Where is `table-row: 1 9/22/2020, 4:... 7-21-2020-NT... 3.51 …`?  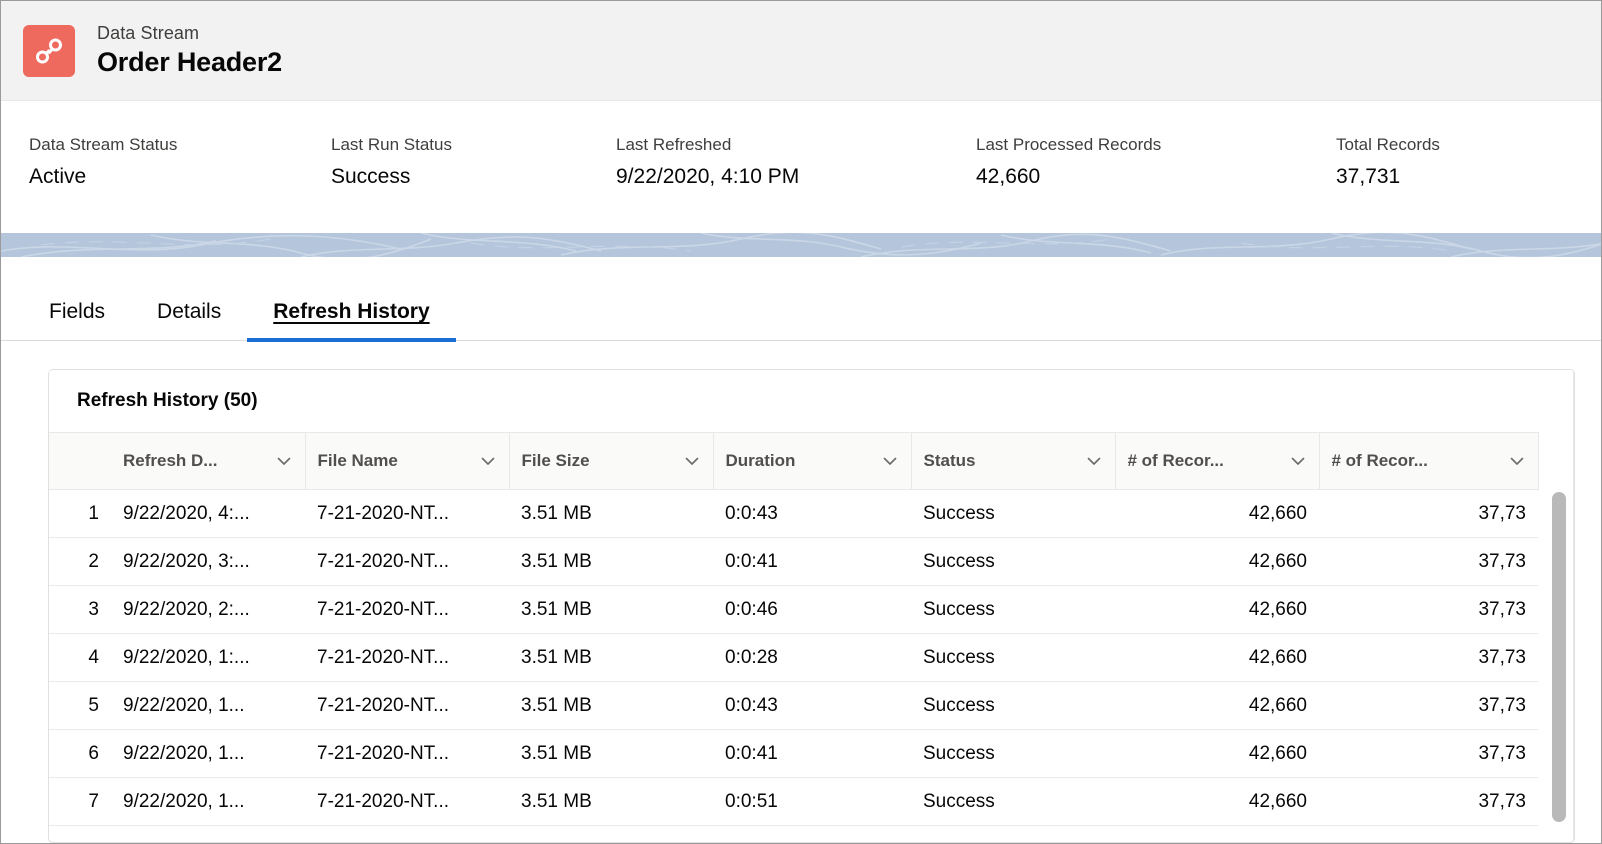
table-row: 1 9/22/2020, 4:... 7-21-2020-NT... 3.51 … is located at coordinates (793, 513).